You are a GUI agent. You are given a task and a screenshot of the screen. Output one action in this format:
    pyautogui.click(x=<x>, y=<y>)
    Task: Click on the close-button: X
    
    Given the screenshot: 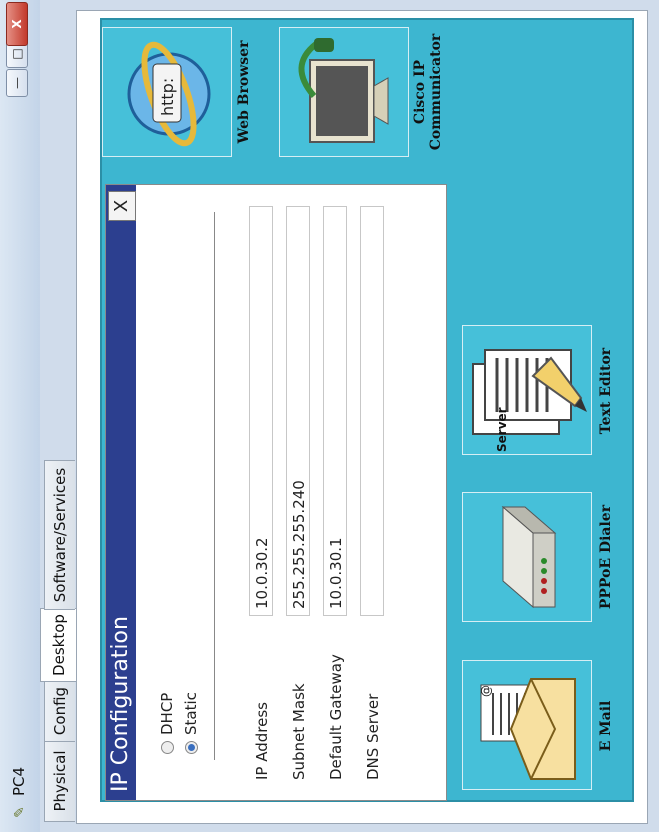 What is the action you would take?
    pyautogui.click(x=17, y=24)
    